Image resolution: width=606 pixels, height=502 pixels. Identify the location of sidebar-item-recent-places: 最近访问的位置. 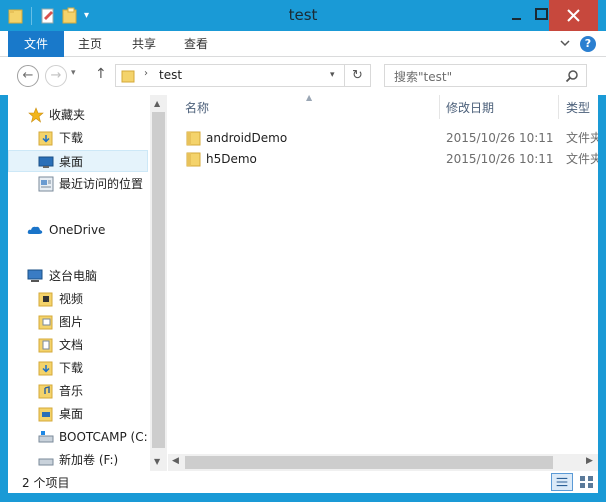
(78, 184).